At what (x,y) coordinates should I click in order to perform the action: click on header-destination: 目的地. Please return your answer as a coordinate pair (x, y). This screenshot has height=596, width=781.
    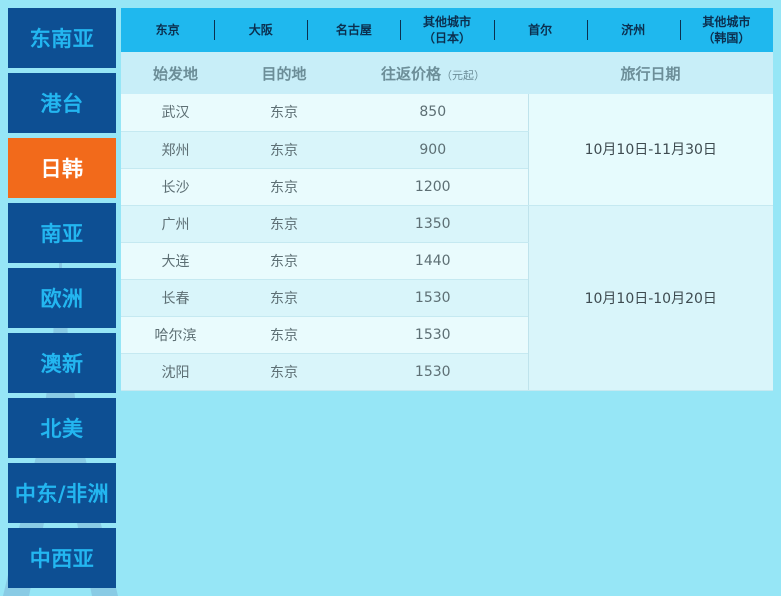
    Looking at the image, I should click on (284, 73).